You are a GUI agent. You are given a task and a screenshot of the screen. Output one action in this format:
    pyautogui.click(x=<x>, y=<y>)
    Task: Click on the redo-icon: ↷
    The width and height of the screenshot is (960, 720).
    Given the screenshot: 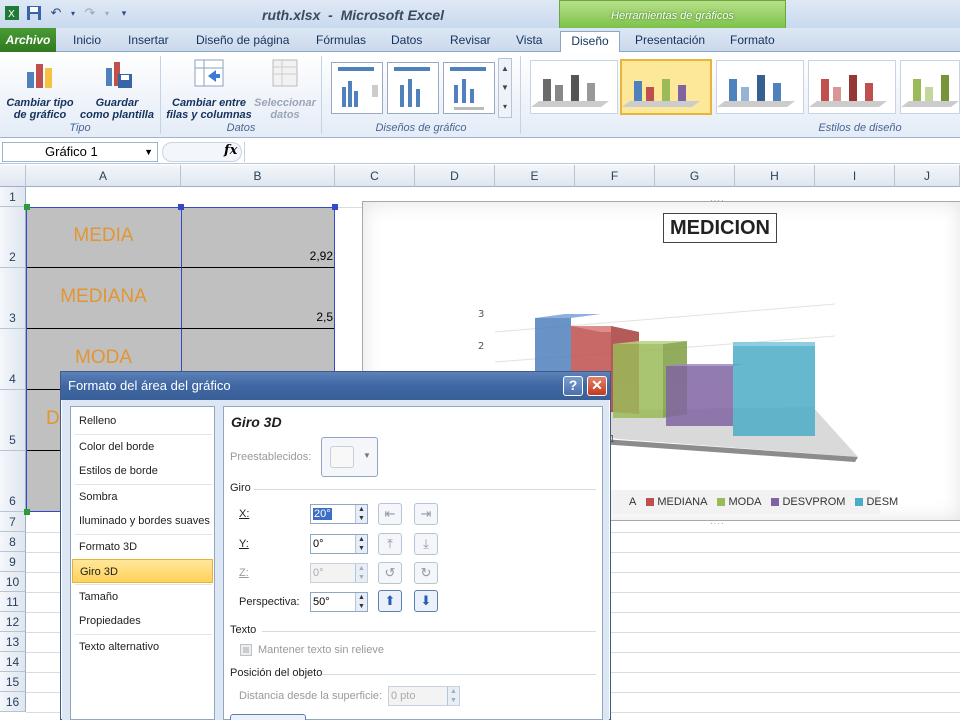 What is the action you would take?
    pyautogui.click(x=90, y=13)
    